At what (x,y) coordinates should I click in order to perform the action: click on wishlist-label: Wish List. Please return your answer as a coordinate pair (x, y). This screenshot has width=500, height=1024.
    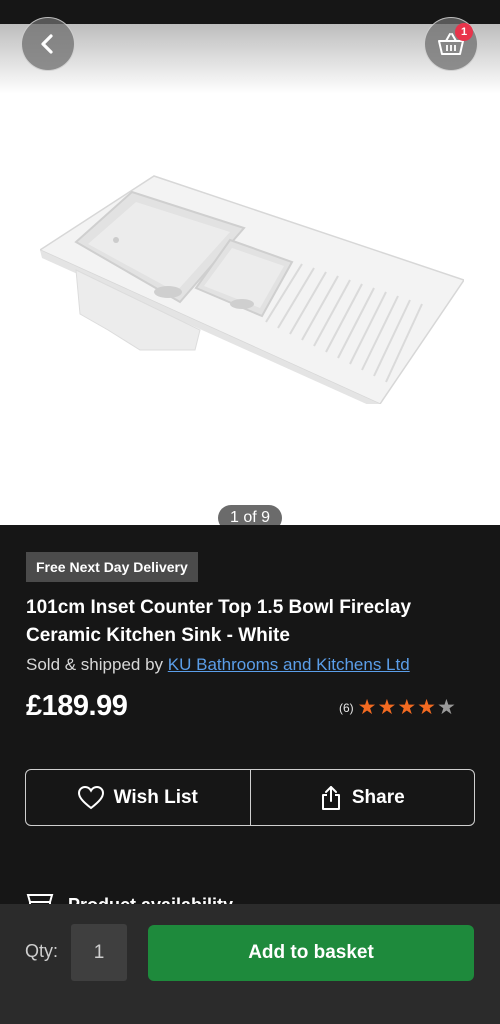
    Looking at the image, I should click on (155, 797).